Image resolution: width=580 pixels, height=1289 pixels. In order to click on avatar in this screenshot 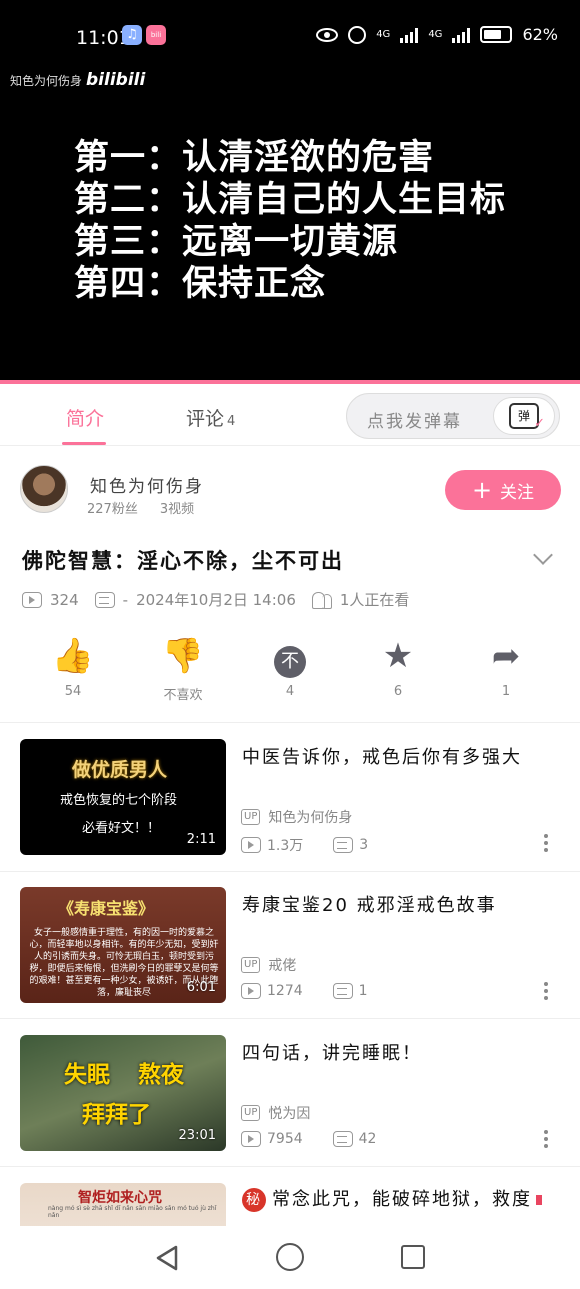, I will do `click(44, 489)`.